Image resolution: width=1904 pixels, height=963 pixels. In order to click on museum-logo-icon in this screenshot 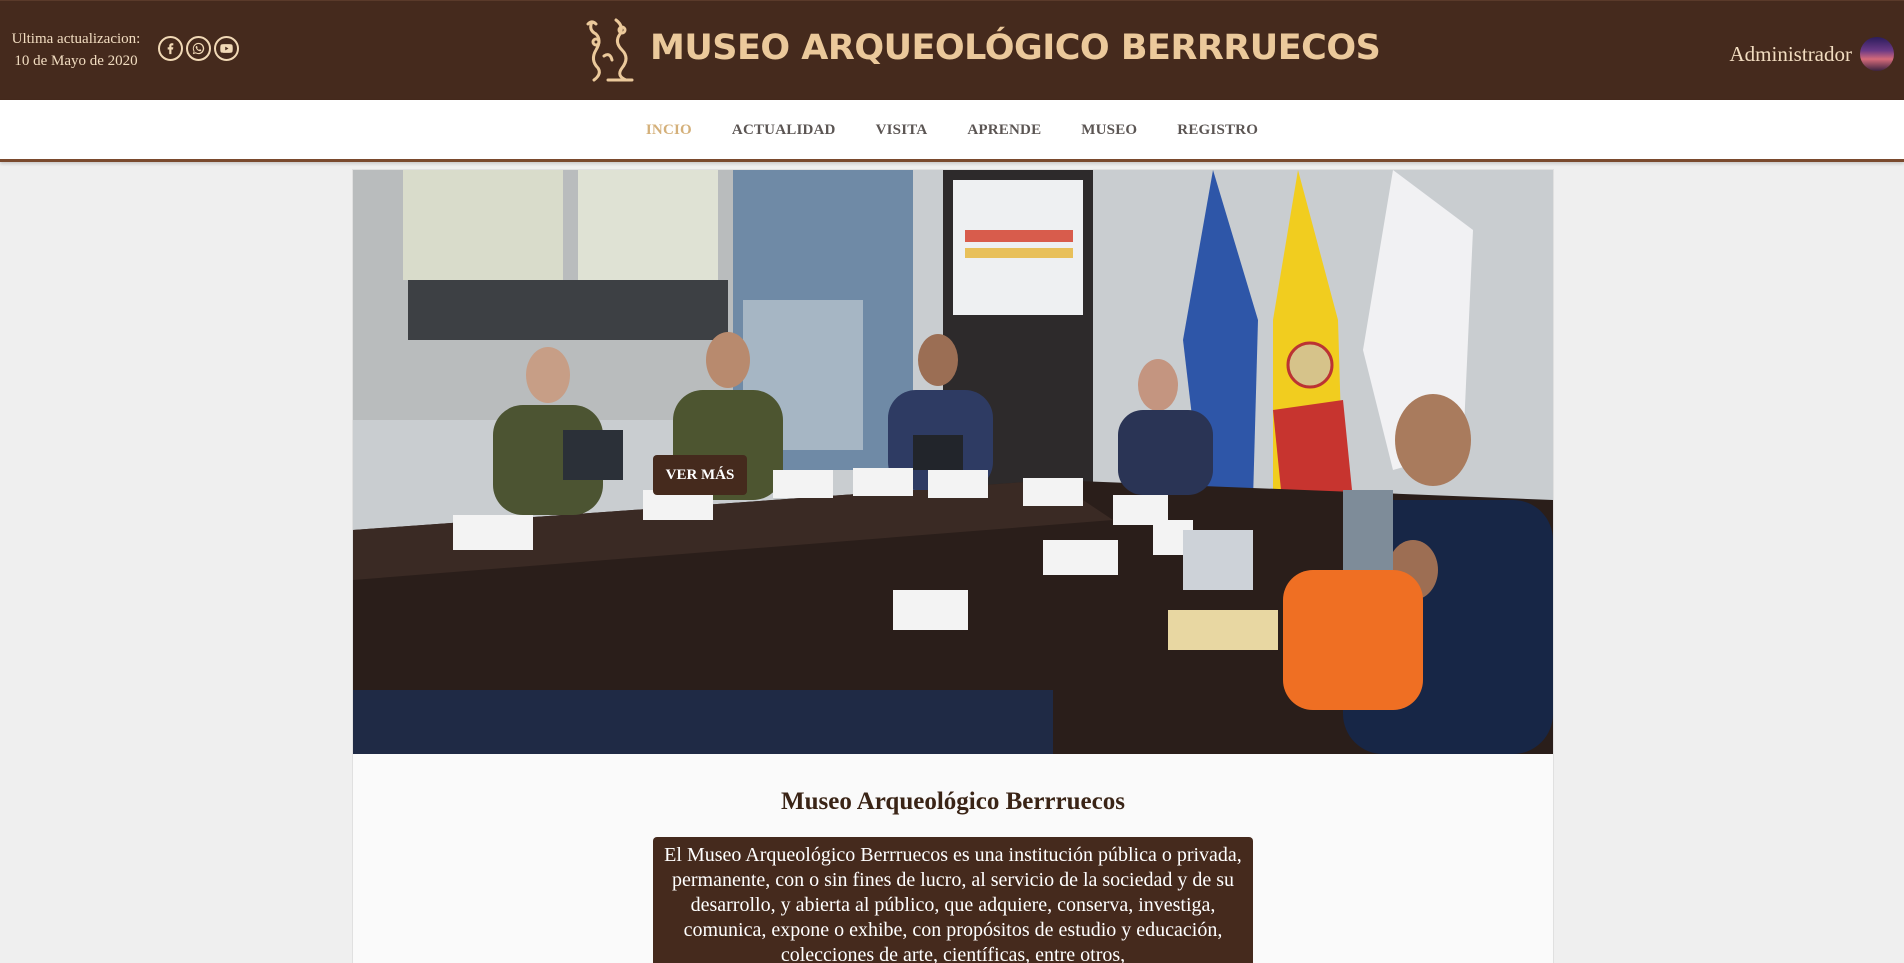, I will do `click(612, 52)`.